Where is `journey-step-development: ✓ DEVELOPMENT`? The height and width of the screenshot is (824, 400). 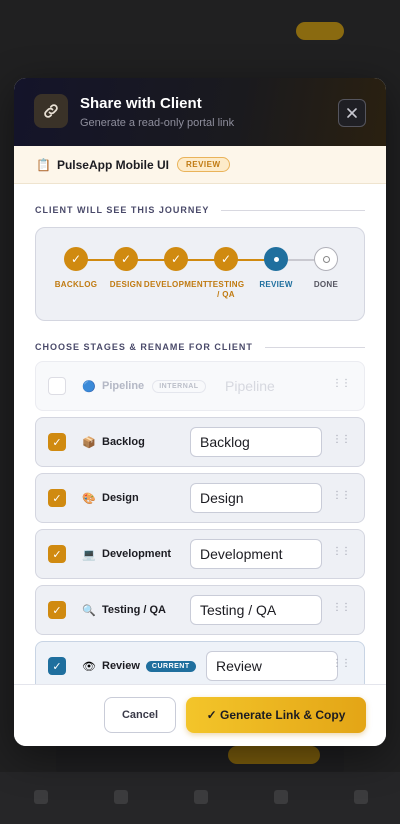 journey-step-development: ✓ DEVELOPMENT is located at coordinates (176, 268).